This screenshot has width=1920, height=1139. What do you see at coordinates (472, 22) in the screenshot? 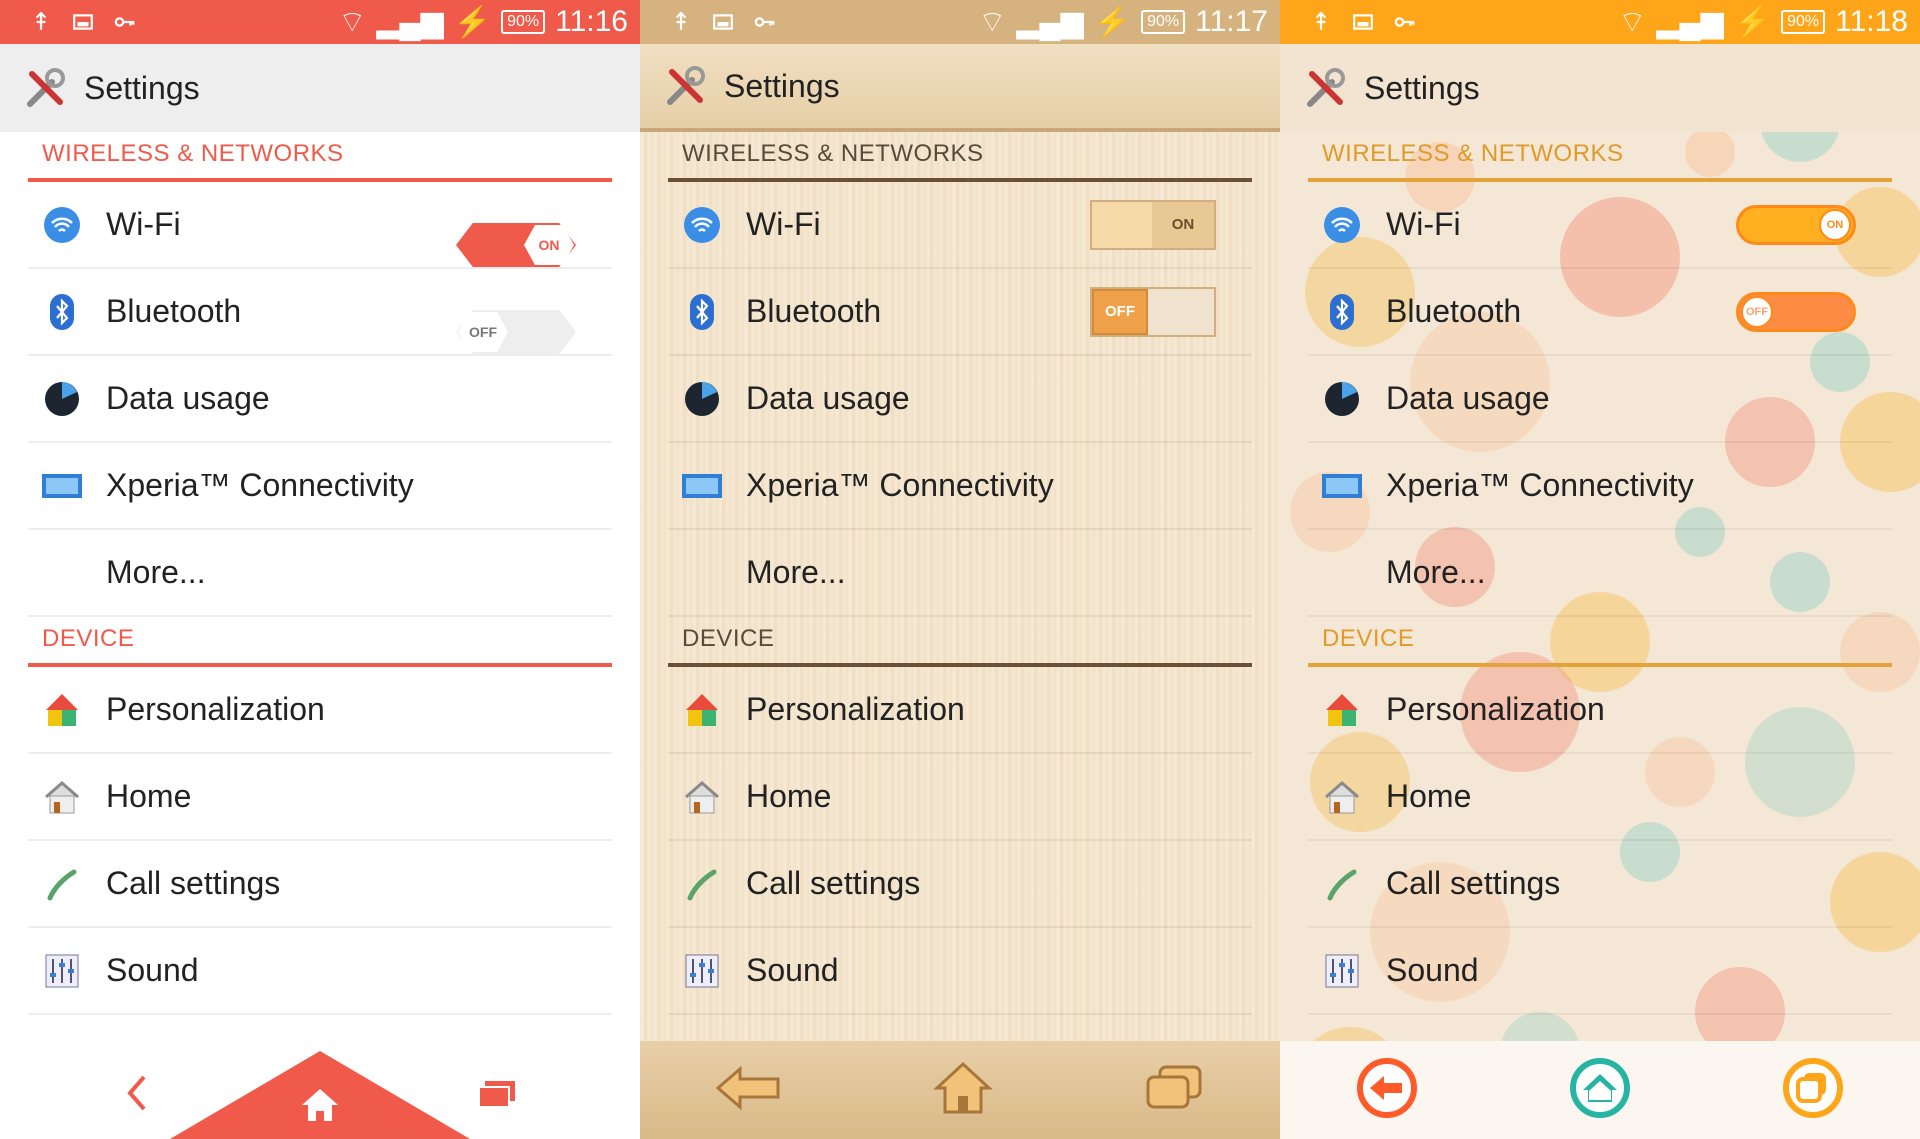
I see `charging-icon: ⚡` at bounding box center [472, 22].